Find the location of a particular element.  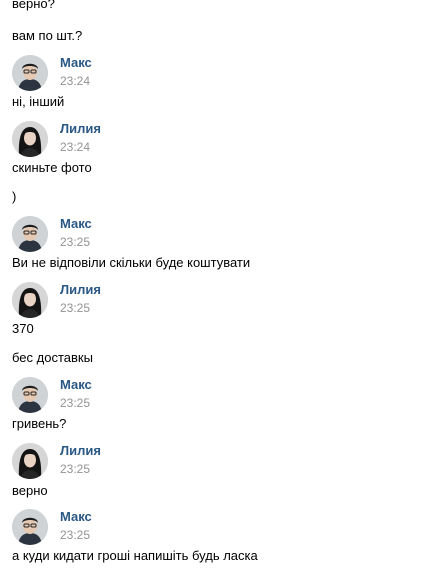

message-text: 370 is located at coordinates (23, 328).